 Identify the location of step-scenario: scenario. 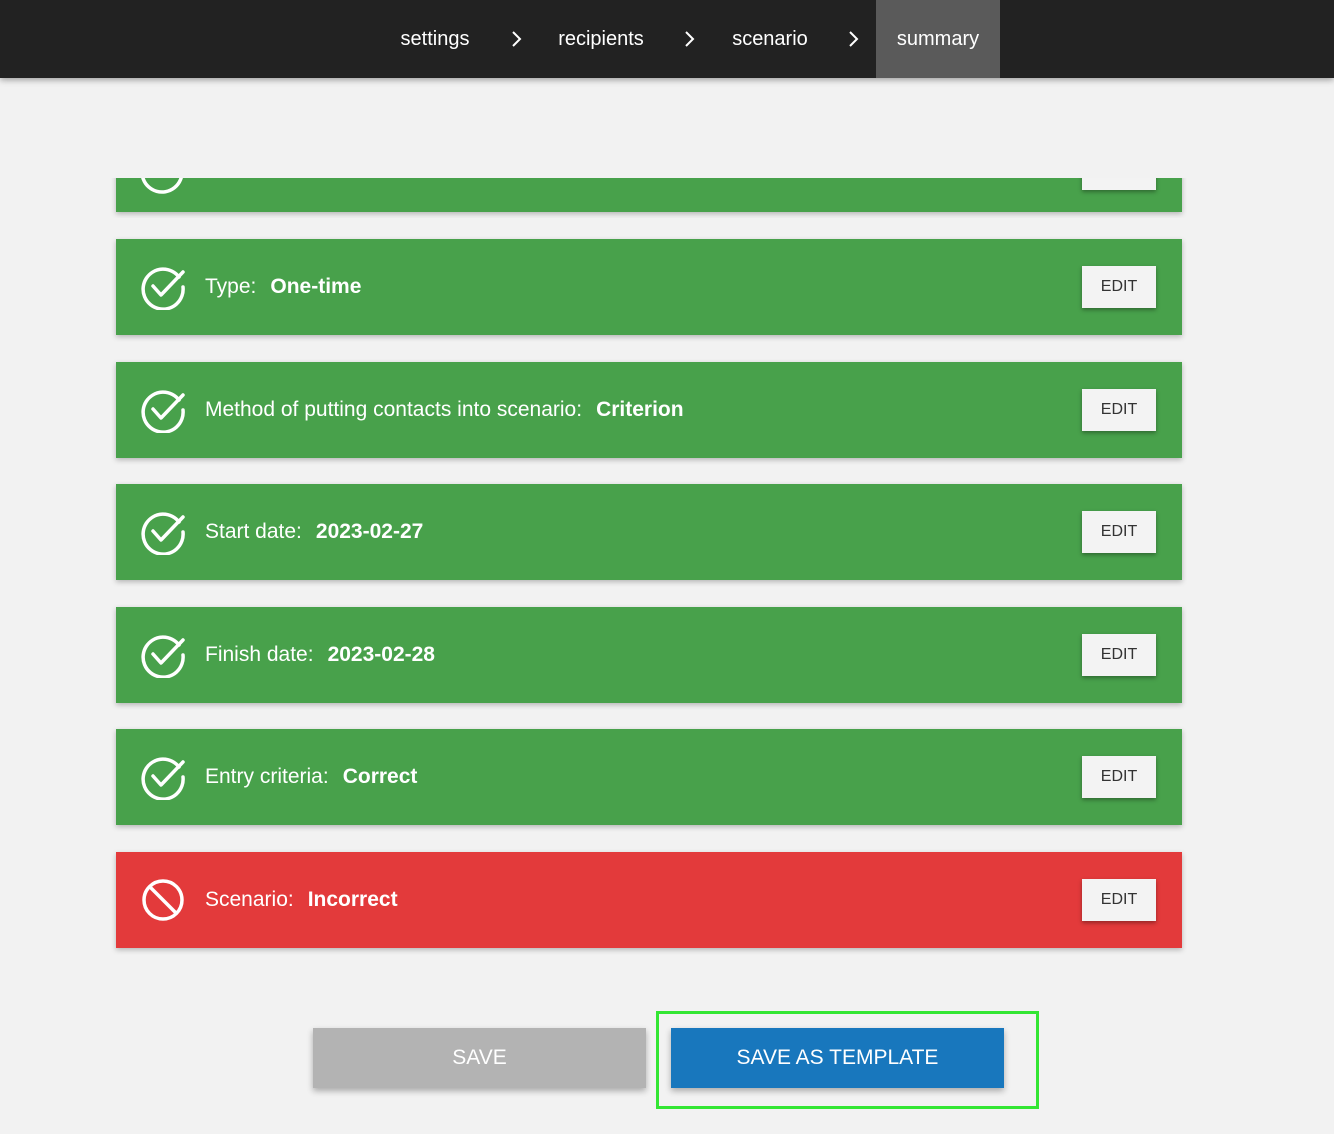
(770, 39).